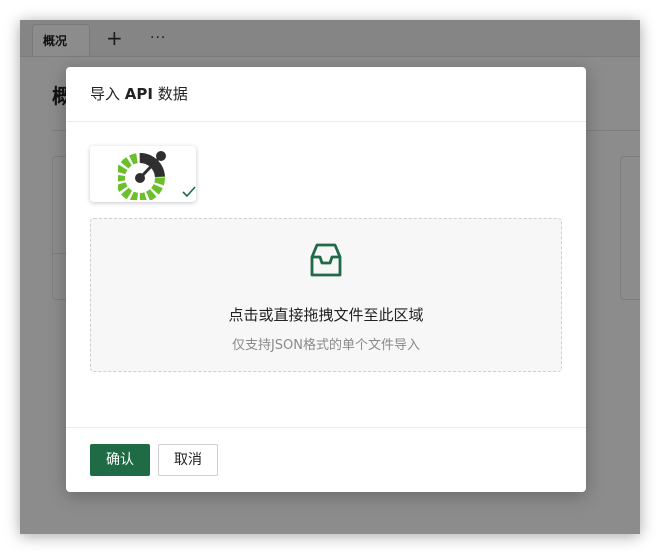 The width and height of the screenshot is (660, 554). What do you see at coordinates (188, 460) in the screenshot?
I see `cancel-button: 取消` at bounding box center [188, 460].